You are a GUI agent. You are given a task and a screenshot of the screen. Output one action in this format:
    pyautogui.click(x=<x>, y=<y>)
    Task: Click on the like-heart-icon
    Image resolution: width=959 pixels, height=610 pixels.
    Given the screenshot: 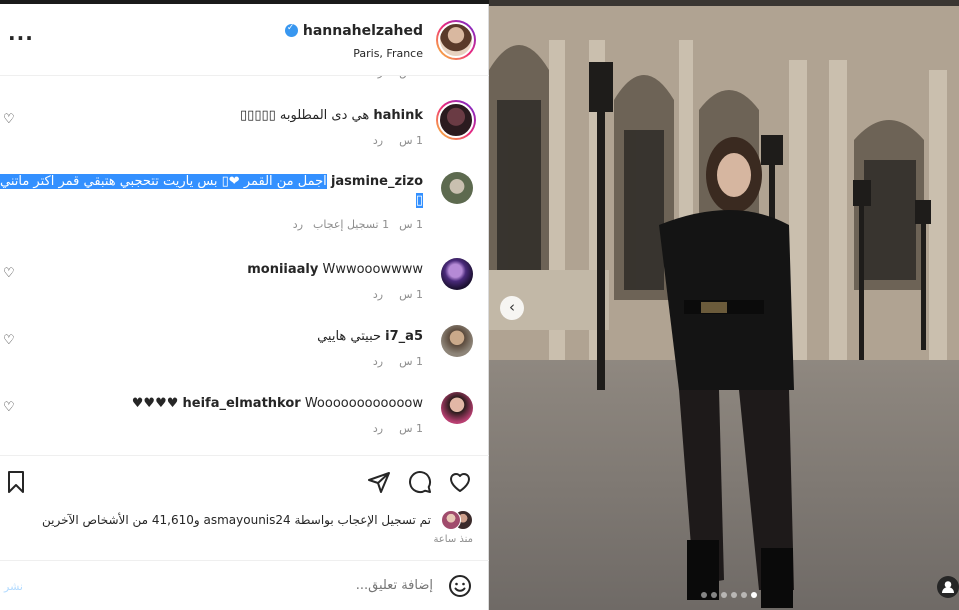 What is the action you would take?
    pyautogui.click(x=460, y=482)
    